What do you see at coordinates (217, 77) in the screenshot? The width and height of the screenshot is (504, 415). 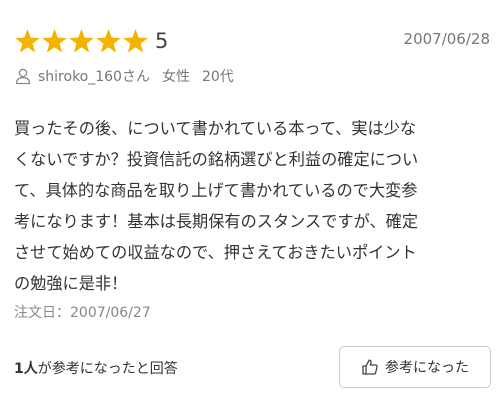 I see `reviewer-age: 20代` at bounding box center [217, 77].